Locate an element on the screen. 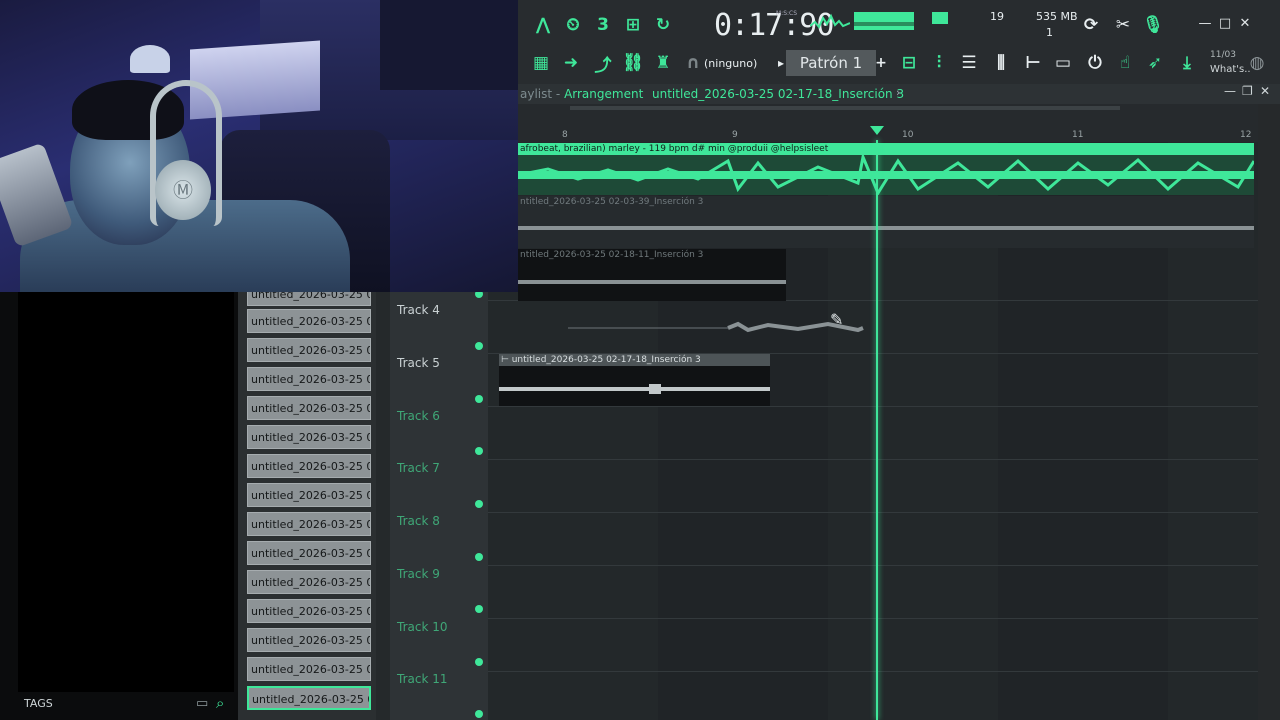 The width and height of the screenshot is (1280, 720). loop-record-icon: ↻ is located at coordinates (663, 25).